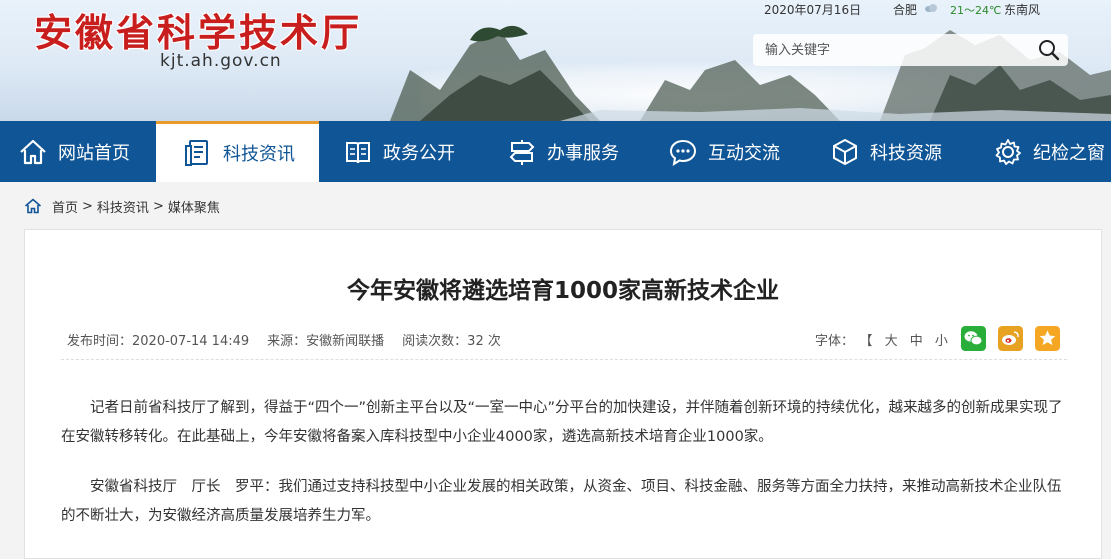 Image resolution: width=1111 pixels, height=559 pixels. I want to click on wechat-icon, so click(973, 338).